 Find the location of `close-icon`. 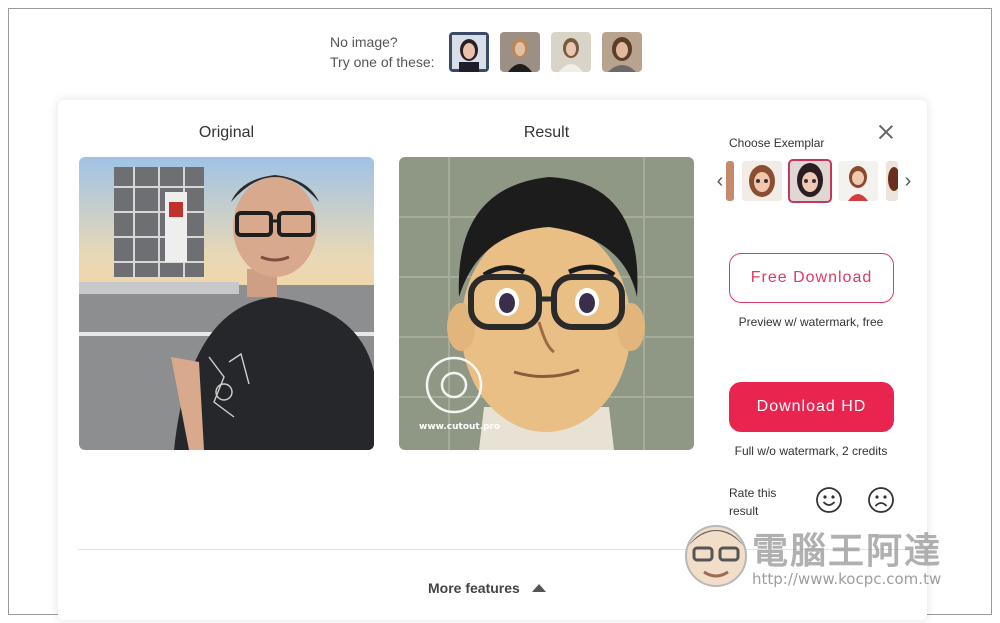

close-icon is located at coordinates (886, 132).